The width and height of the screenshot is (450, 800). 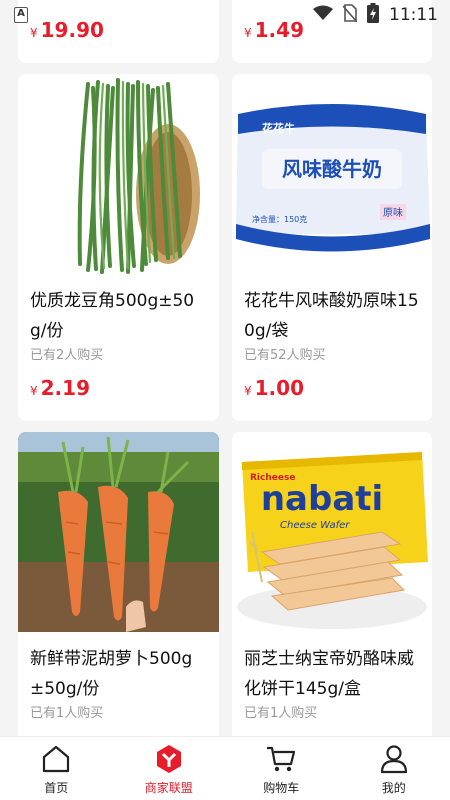 What do you see at coordinates (332, 169) in the screenshot?
I see `yogurt-name: 风味酸牛奶` at bounding box center [332, 169].